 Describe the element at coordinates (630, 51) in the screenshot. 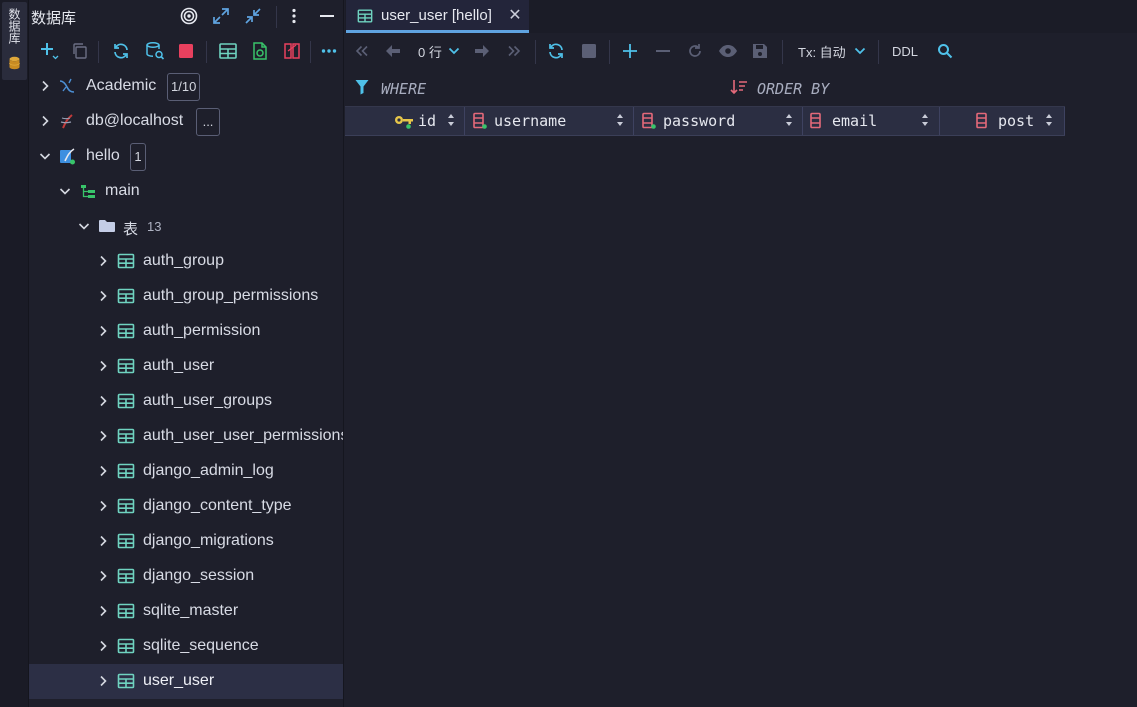

I see `add-row-icon` at that location.